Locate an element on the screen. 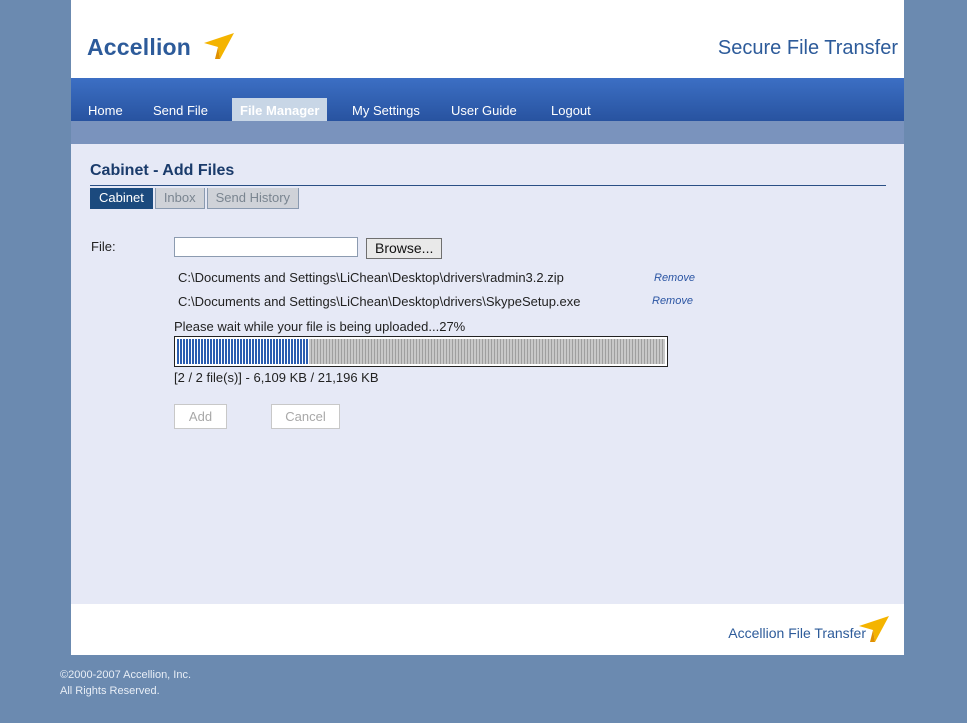  progress-track is located at coordinates (421, 351).